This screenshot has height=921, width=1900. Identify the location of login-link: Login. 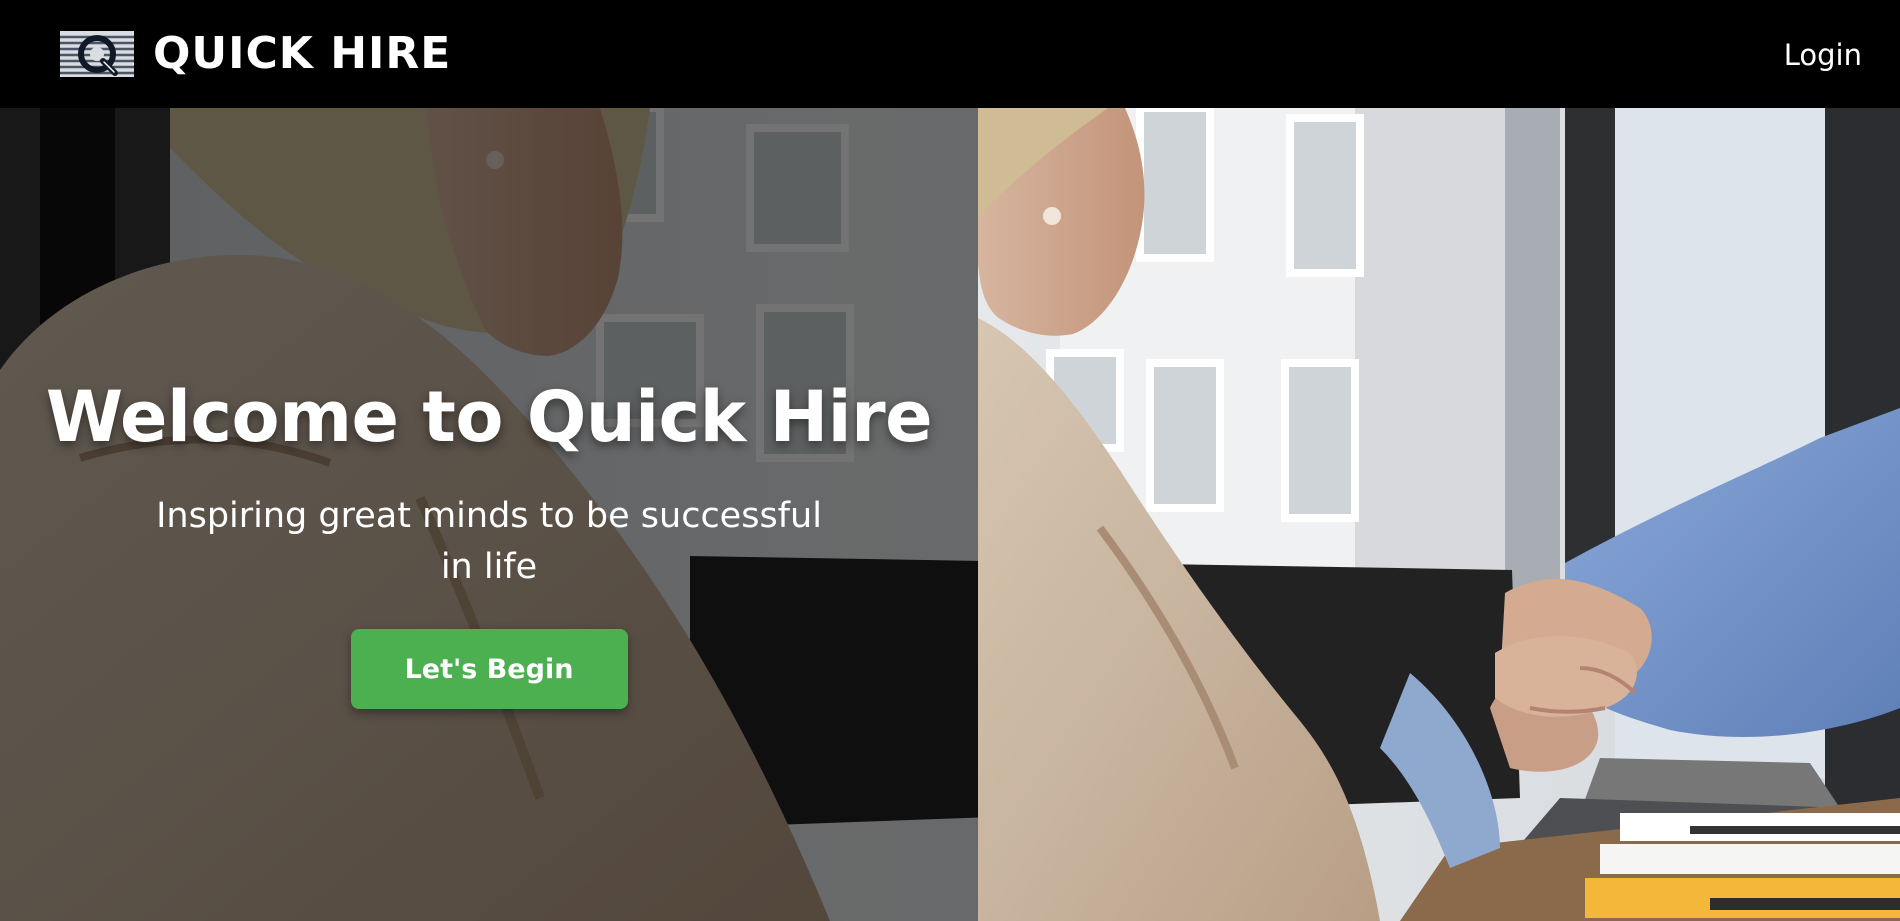
(1823, 55).